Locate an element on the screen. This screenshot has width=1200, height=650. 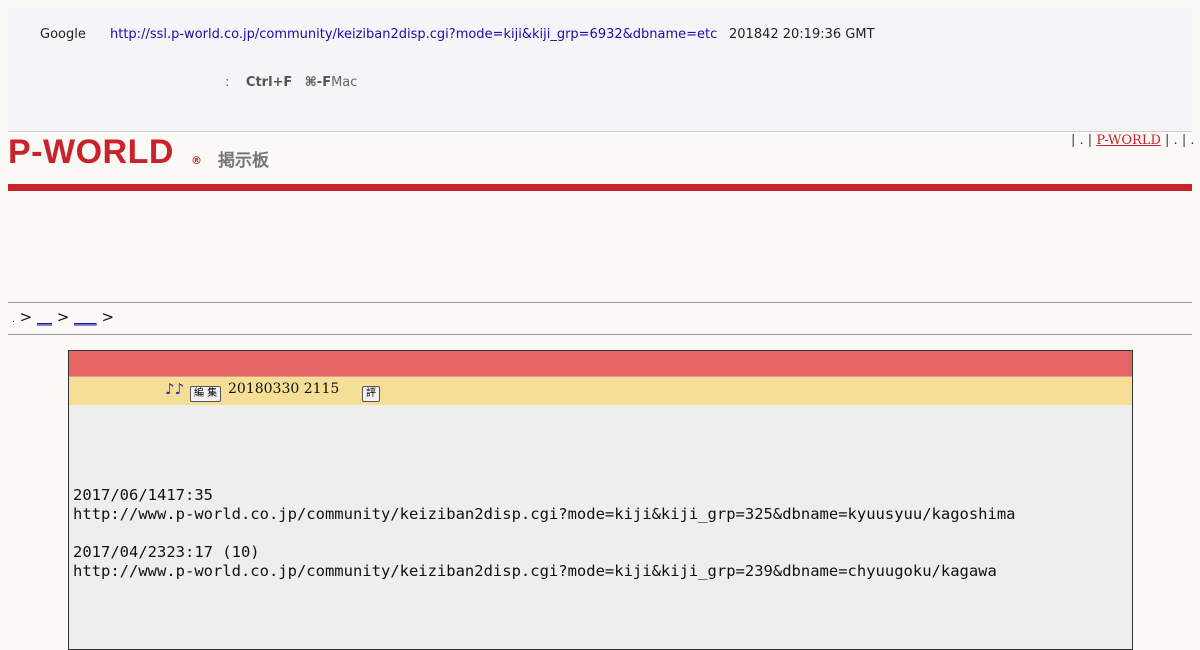
top-nav-links: | . | P-WORLD | . | . | is located at coordinates (1135, 140).